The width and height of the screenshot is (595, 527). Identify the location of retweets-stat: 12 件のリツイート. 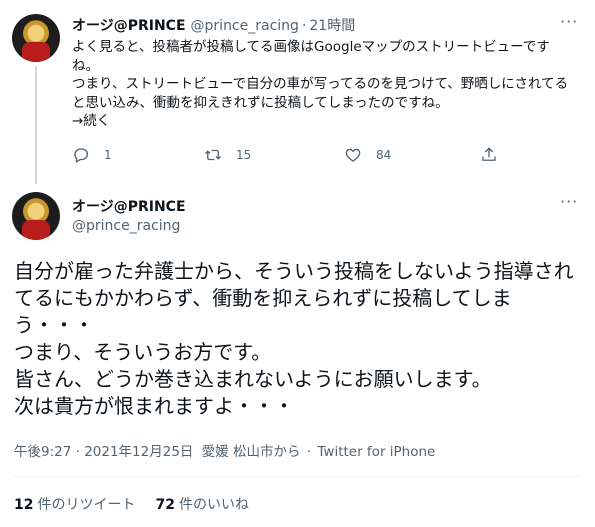
(74, 504).